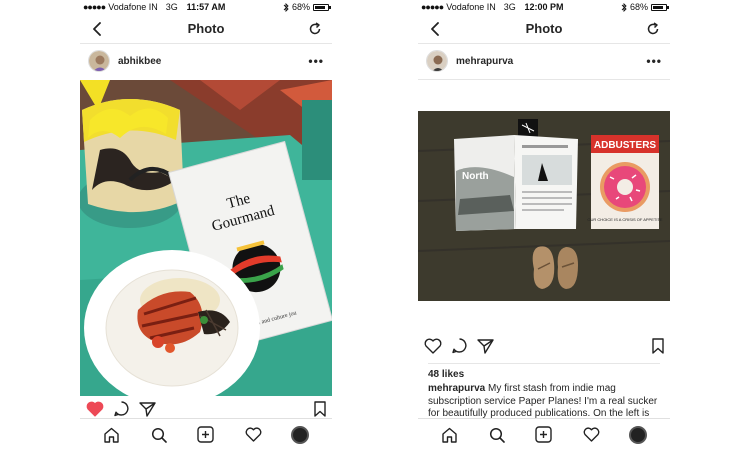 This screenshot has height=450, width=750. I want to click on bookmark-icon, so click(658, 348).